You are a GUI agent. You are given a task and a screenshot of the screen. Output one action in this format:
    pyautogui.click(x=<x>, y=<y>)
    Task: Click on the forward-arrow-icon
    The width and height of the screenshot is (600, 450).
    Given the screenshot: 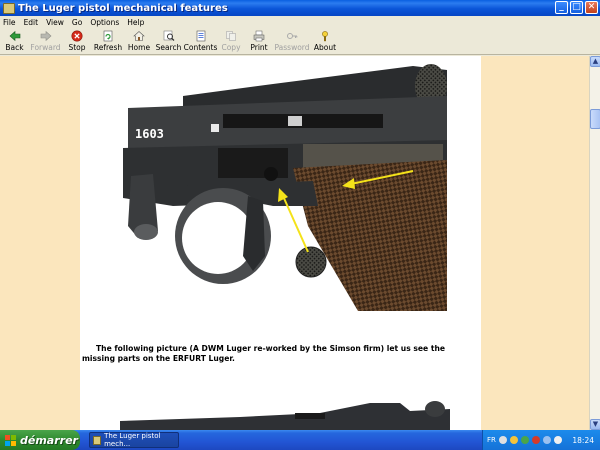 What is the action you would take?
    pyautogui.click(x=46, y=36)
    